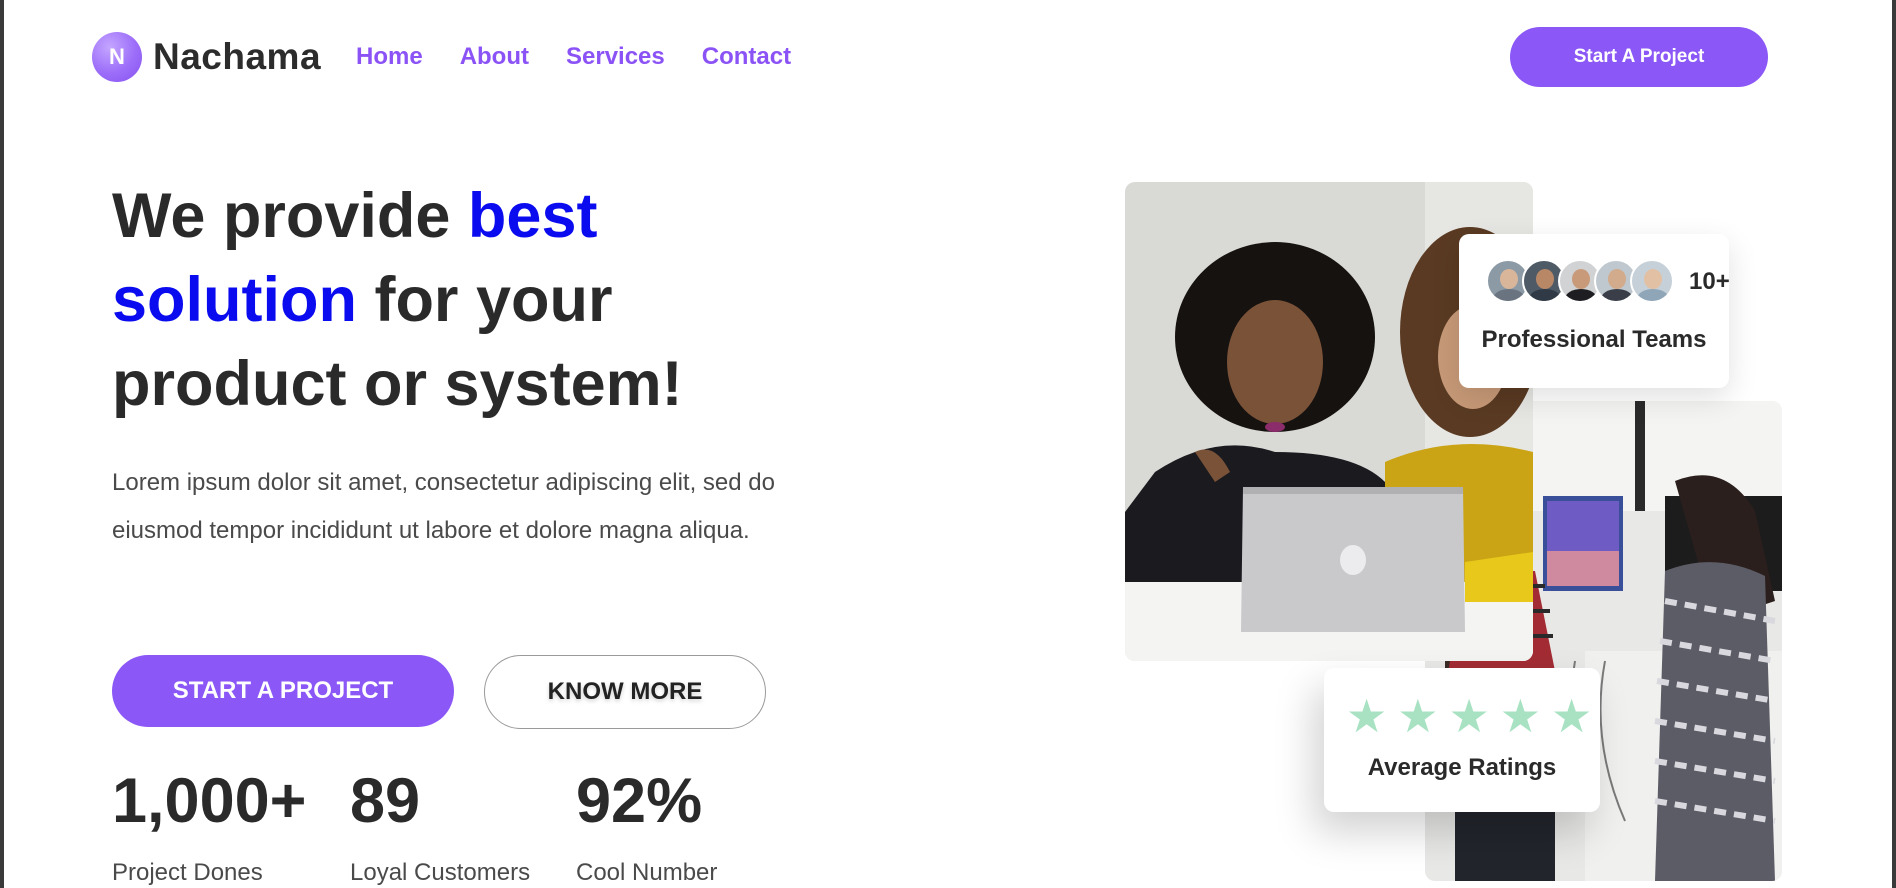  I want to click on stat-label: Loyal Customers, so click(440, 872).